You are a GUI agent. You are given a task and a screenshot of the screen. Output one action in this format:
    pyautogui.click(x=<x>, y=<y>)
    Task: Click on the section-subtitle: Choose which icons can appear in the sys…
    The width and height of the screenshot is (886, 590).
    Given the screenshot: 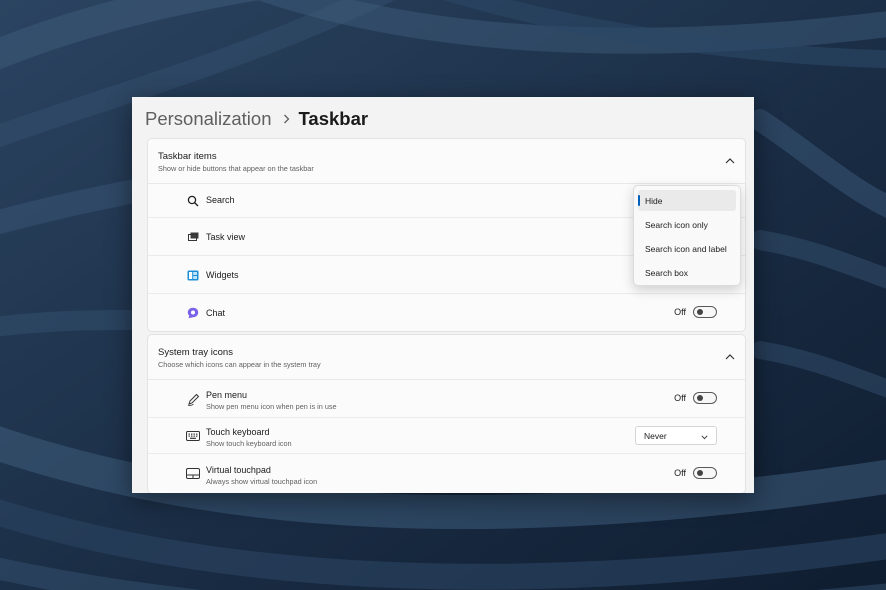 What is the action you would take?
    pyautogui.click(x=239, y=364)
    